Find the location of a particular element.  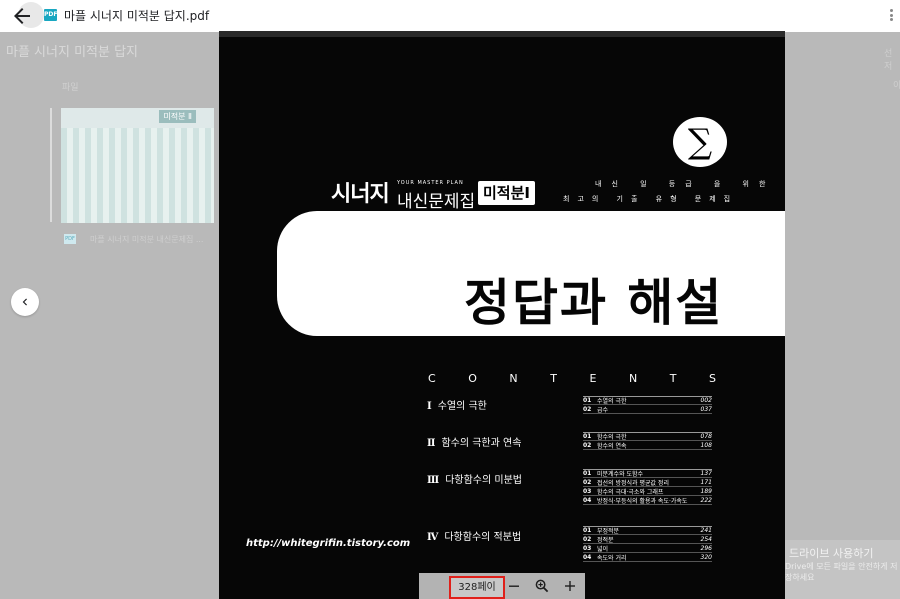

folder-title: 마플 시너지 미적분 답지 is located at coordinates (72, 52).